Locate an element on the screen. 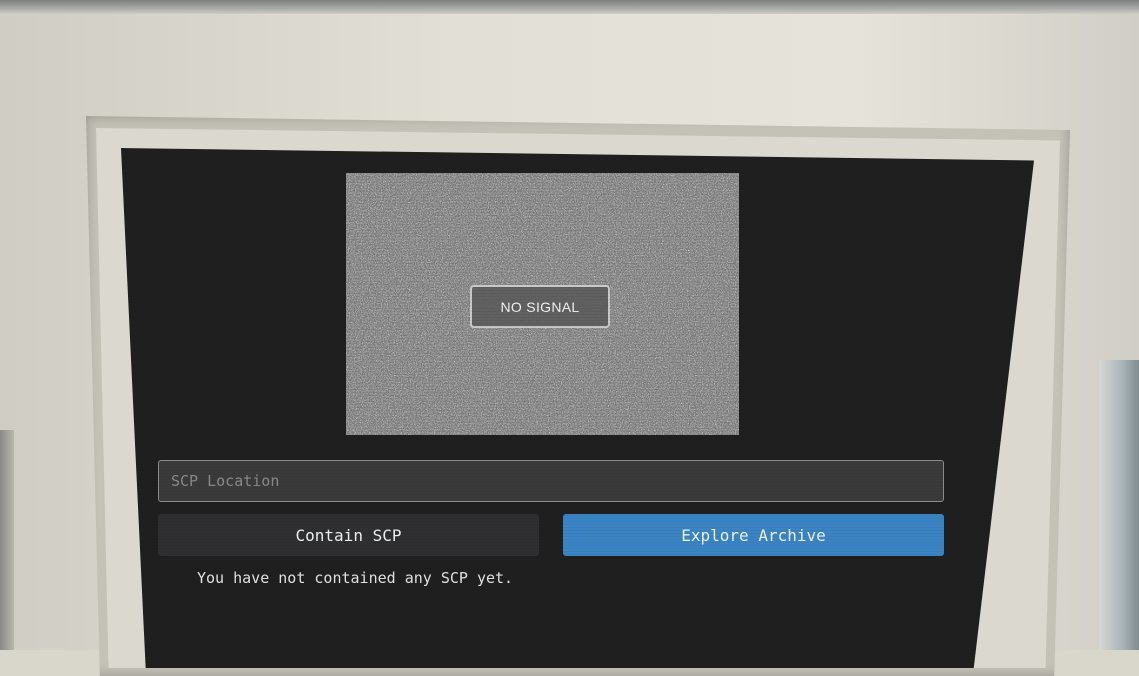 The height and width of the screenshot is (676, 1139). scp-location-input is located at coordinates (551, 481).